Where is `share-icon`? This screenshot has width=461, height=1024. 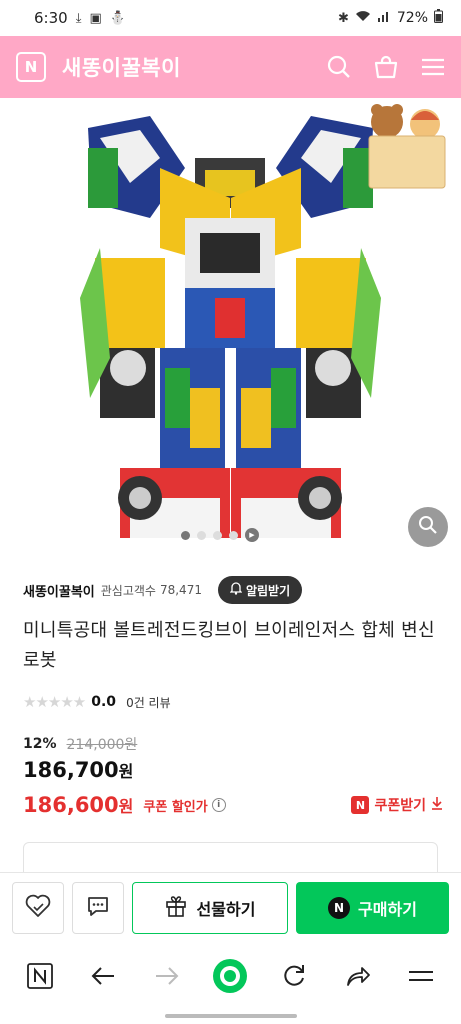 share-icon is located at coordinates (358, 976).